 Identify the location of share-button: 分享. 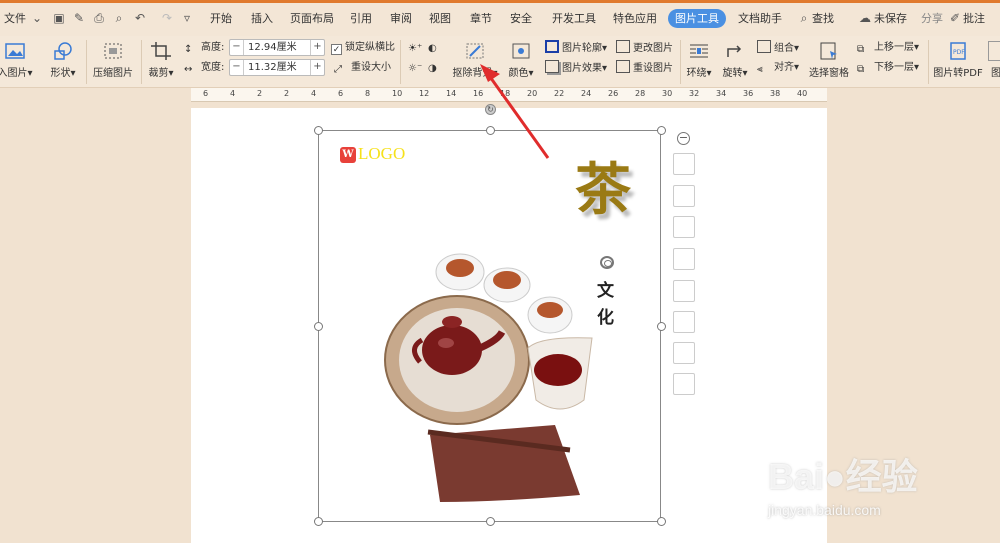
(932, 18).